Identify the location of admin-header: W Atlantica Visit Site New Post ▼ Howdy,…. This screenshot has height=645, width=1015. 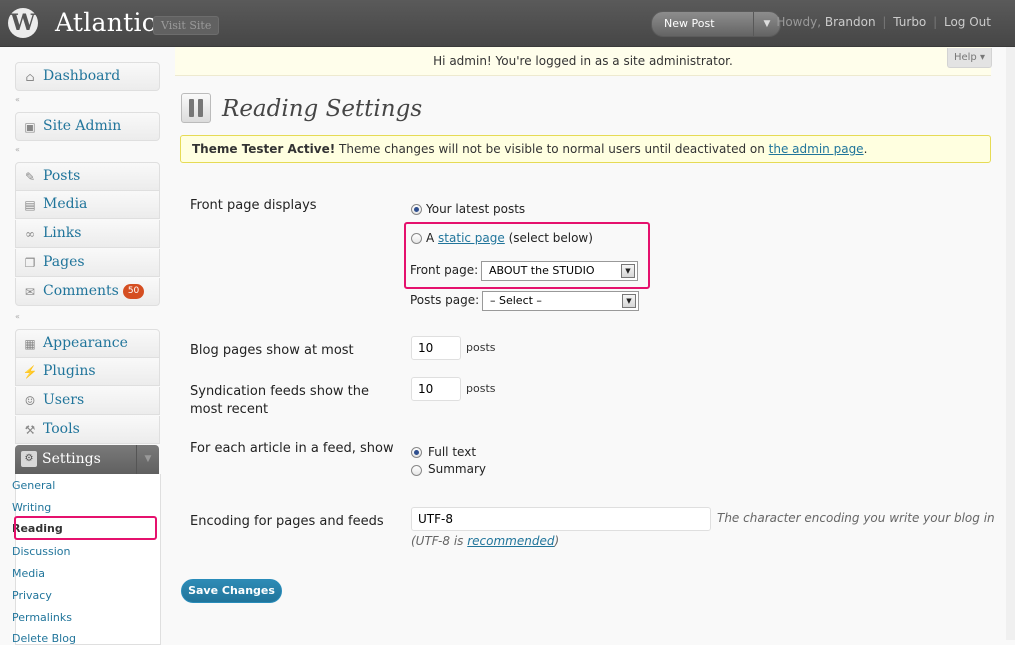
(507, 23).